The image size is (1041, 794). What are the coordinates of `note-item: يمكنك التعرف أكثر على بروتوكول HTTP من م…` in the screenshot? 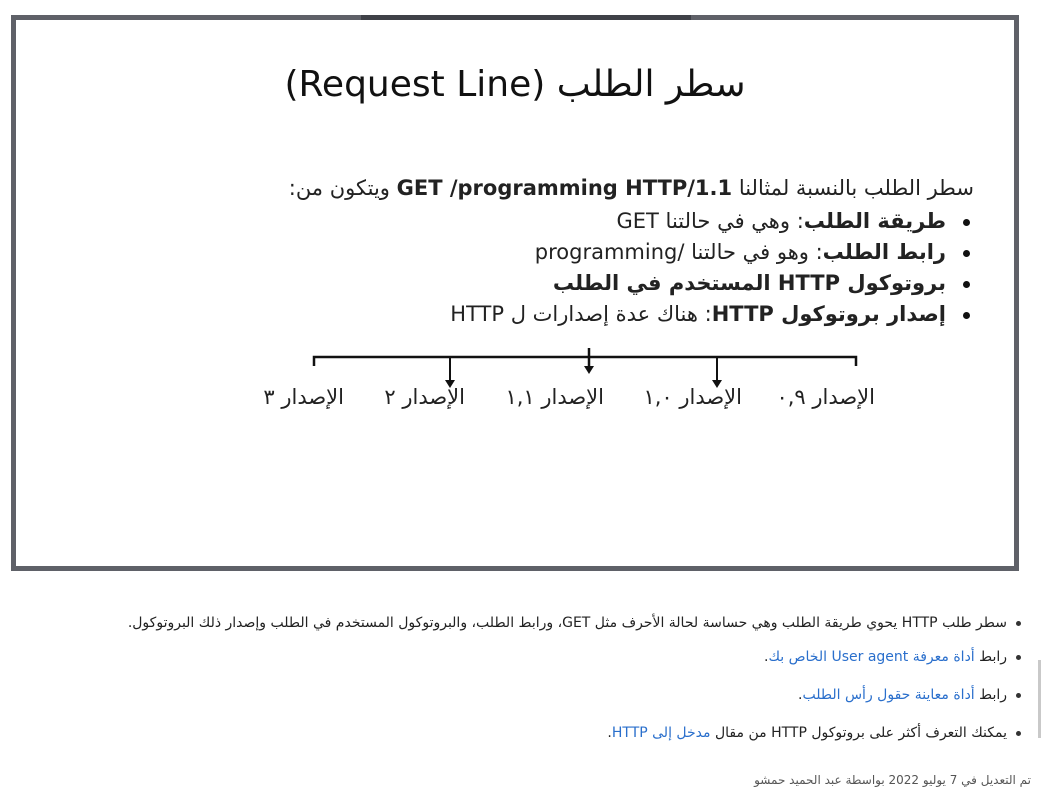 It's located at (516, 733).